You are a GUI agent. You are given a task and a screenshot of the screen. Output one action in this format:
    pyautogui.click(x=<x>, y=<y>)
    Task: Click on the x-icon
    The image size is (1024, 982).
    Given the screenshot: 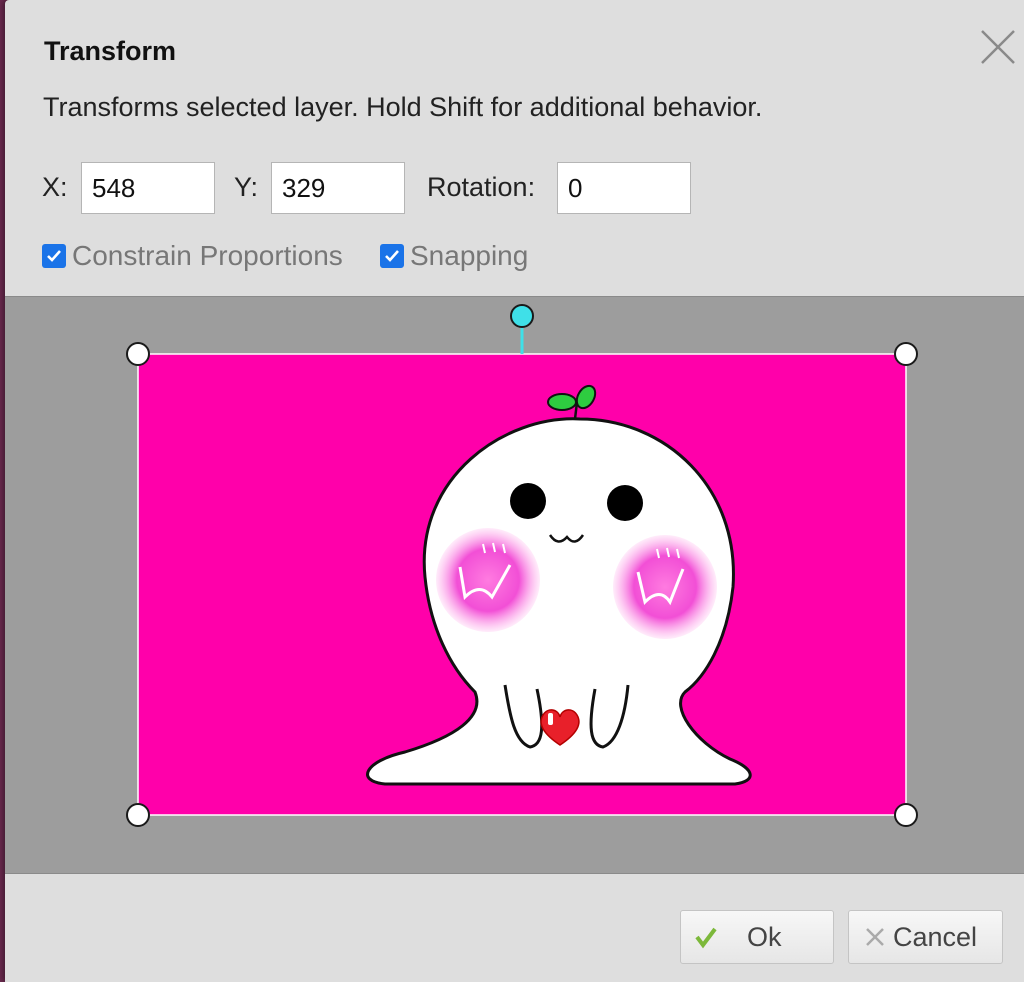 What is the action you would take?
    pyautogui.click(x=875, y=937)
    